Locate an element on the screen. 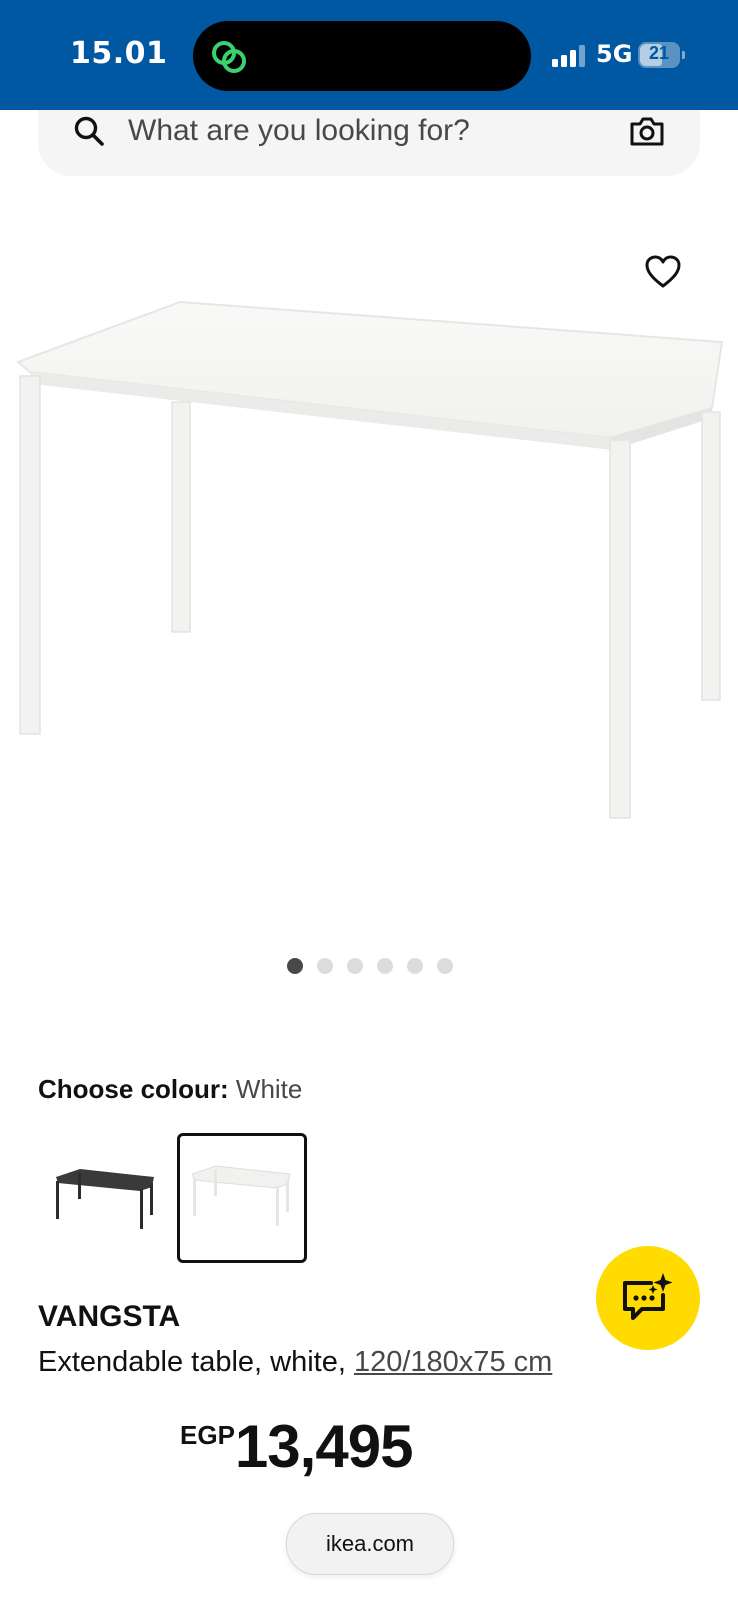 This screenshot has height=1600, width=738. image-carousel-dots is located at coordinates (370, 966).